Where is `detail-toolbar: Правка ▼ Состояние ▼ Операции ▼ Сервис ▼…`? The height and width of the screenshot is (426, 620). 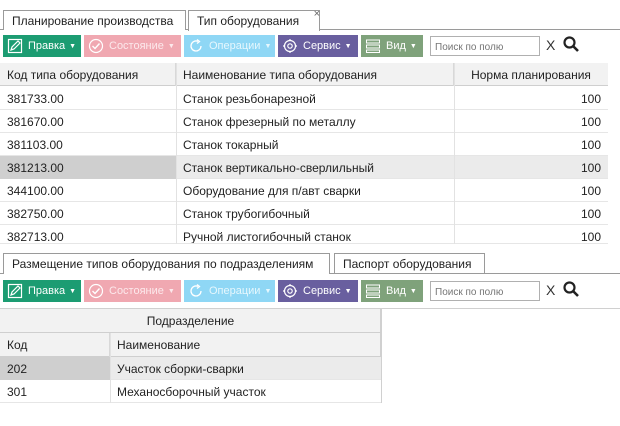 detail-toolbar: Правка ▼ Состояние ▼ Операции ▼ Сервис ▼… is located at coordinates (310, 291).